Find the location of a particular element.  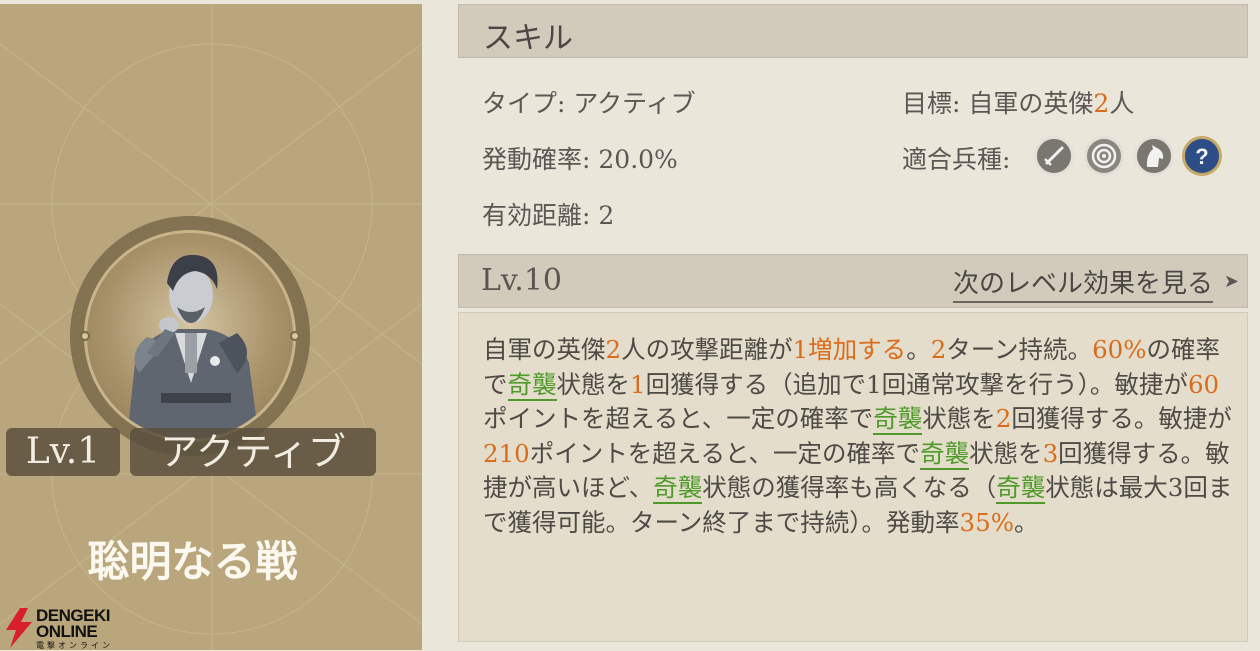

skill-type-label: タイプ: is located at coordinates (524, 103).